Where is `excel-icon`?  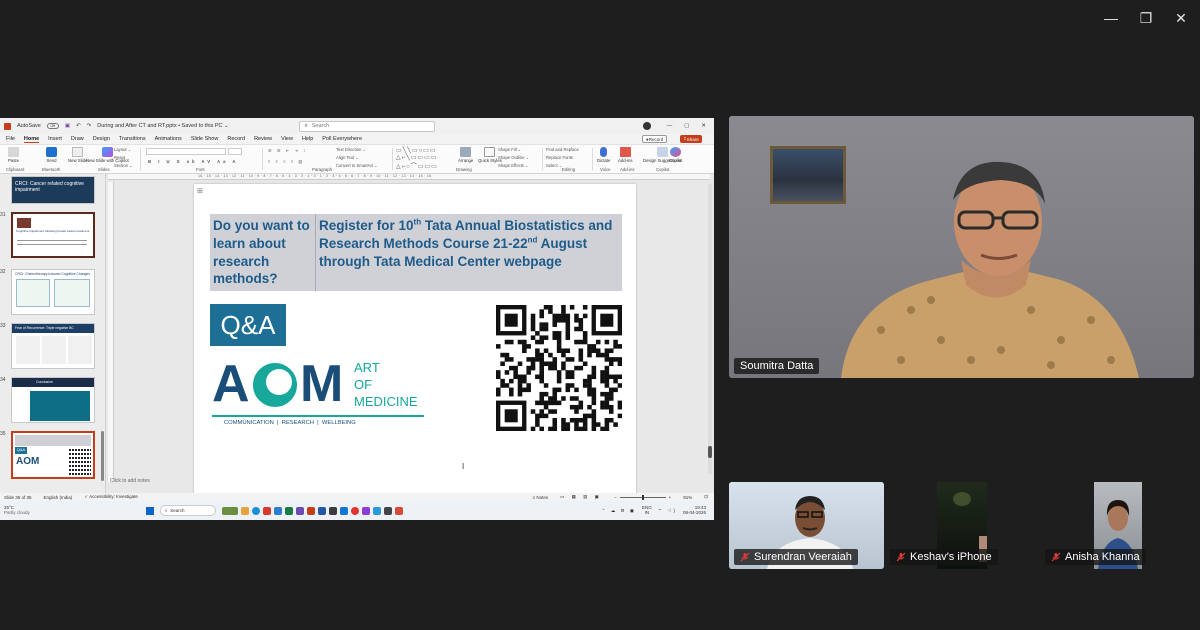
excel-icon is located at coordinates (288, 510).